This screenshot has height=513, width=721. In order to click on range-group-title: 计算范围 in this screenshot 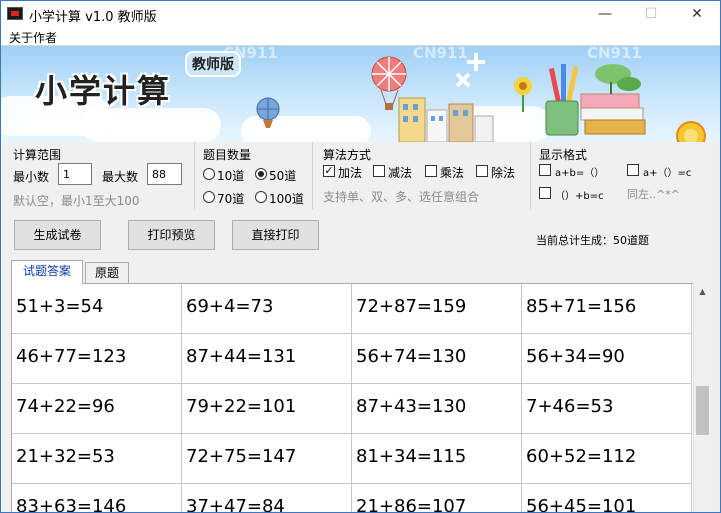, I will do `click(37, 155)`.